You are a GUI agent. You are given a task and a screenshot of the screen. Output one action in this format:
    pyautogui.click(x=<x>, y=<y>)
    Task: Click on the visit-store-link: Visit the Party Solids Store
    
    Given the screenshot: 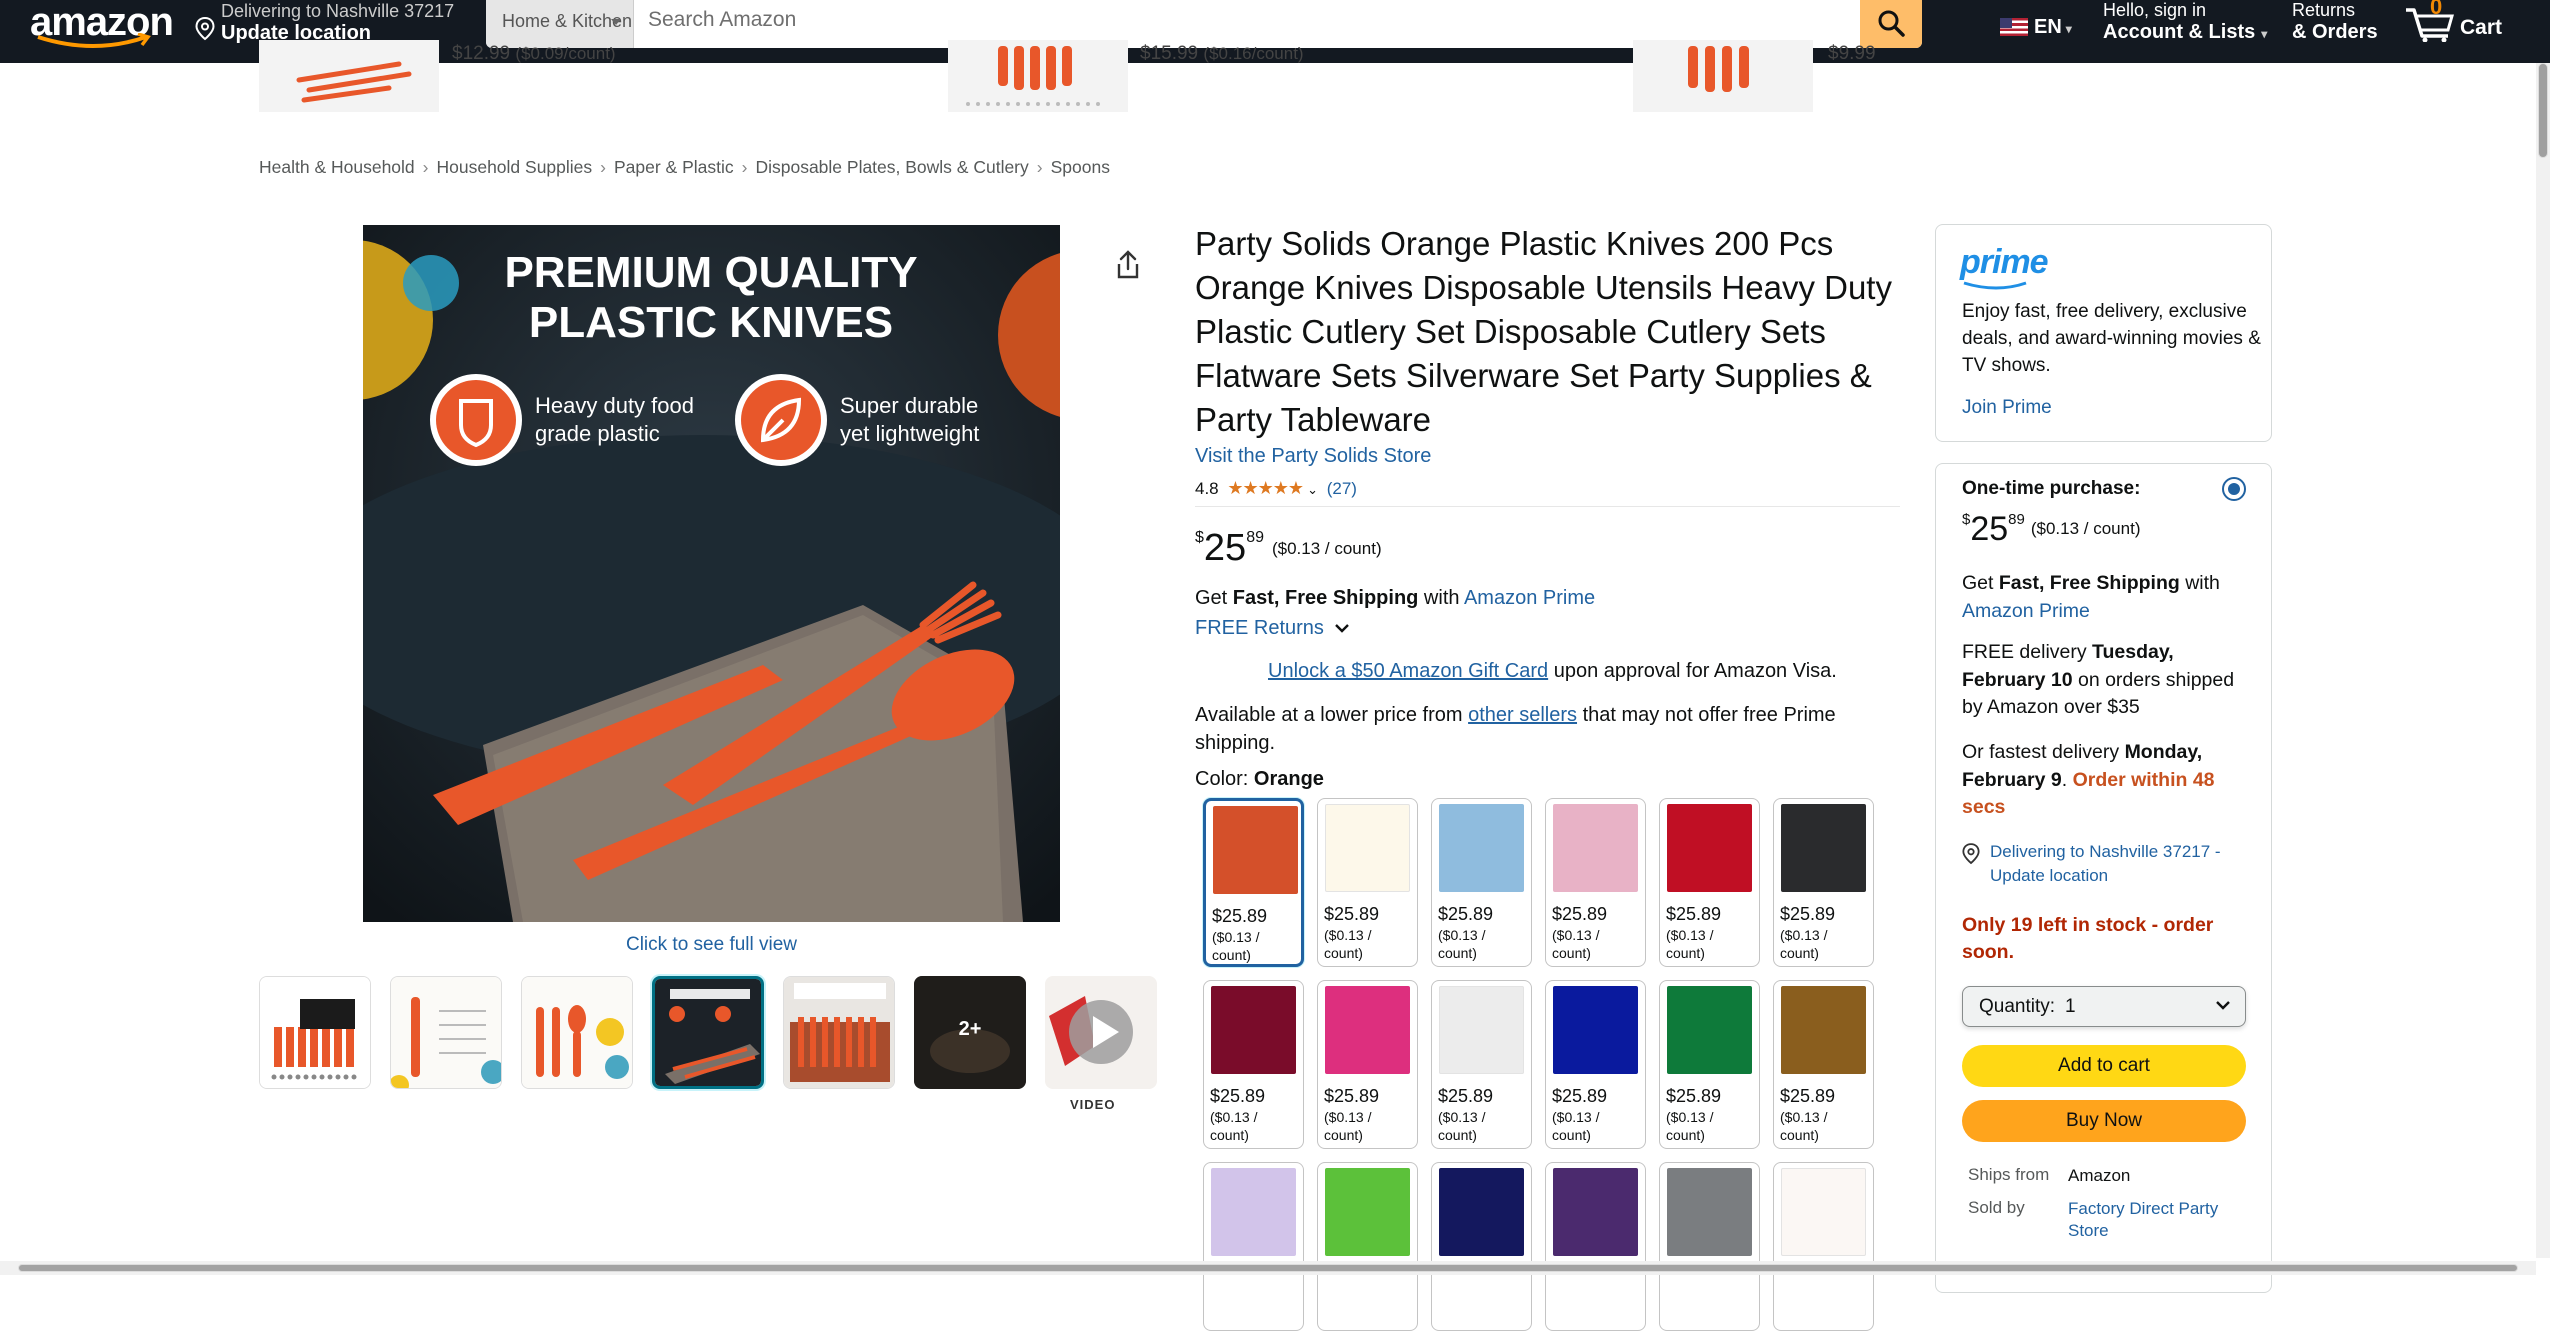 What is the action you would take?
    pyautogui.click(x=1313, y=456)
    